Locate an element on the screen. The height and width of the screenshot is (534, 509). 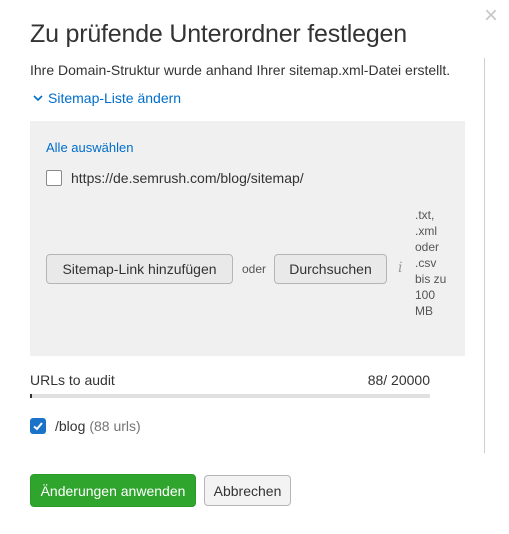
file-type-line: .csv is located at coordinates (426, 263).